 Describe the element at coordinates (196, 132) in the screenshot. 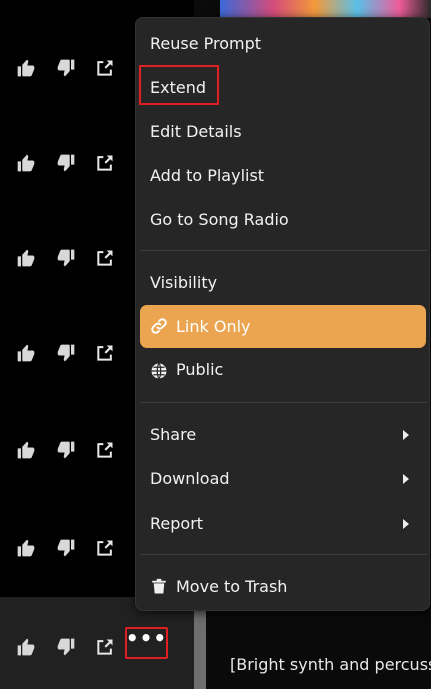

I see `menu-item-edit-details: Edit Details` at that location.